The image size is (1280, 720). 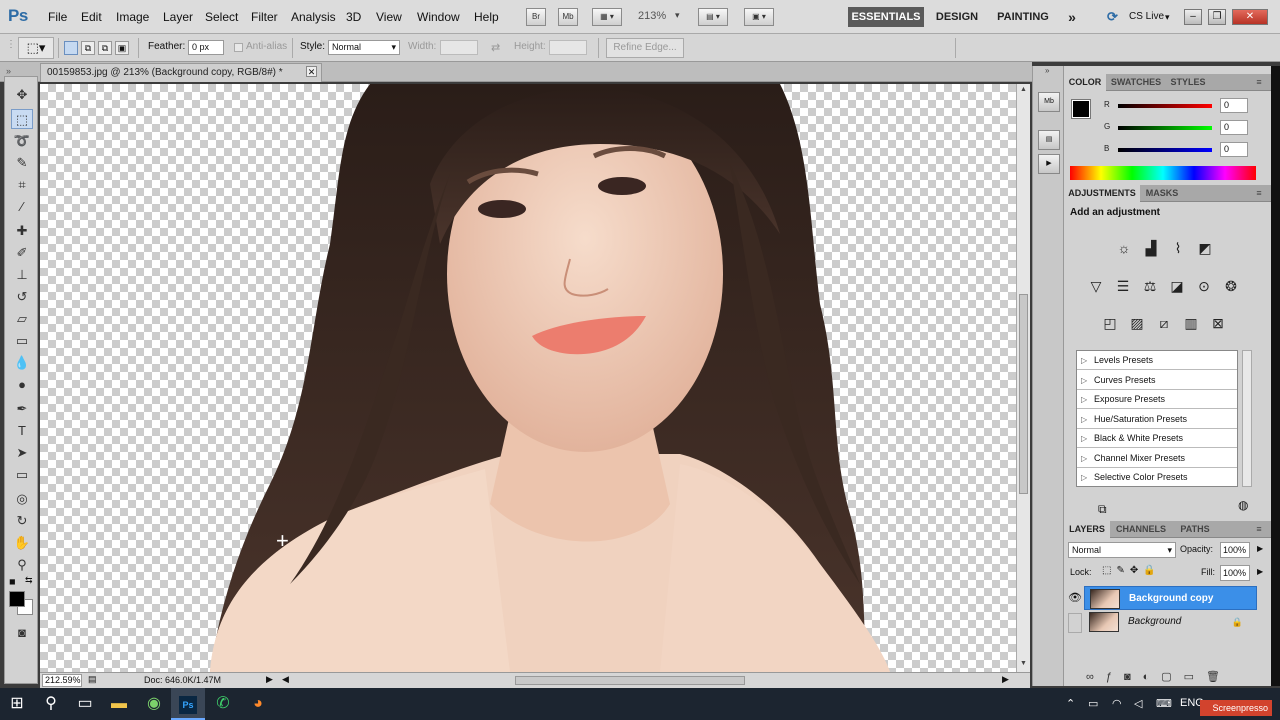 I want to click on path-selection-tool-icon: ➤, so click(x=22, y=453).